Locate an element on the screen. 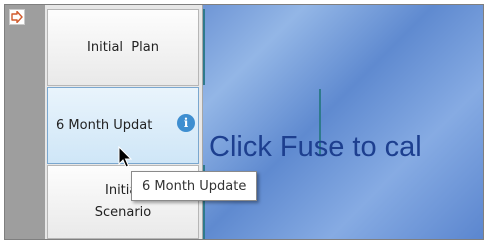  plan-button-label: 6 Month Updat is located at coordinates (104, 125).